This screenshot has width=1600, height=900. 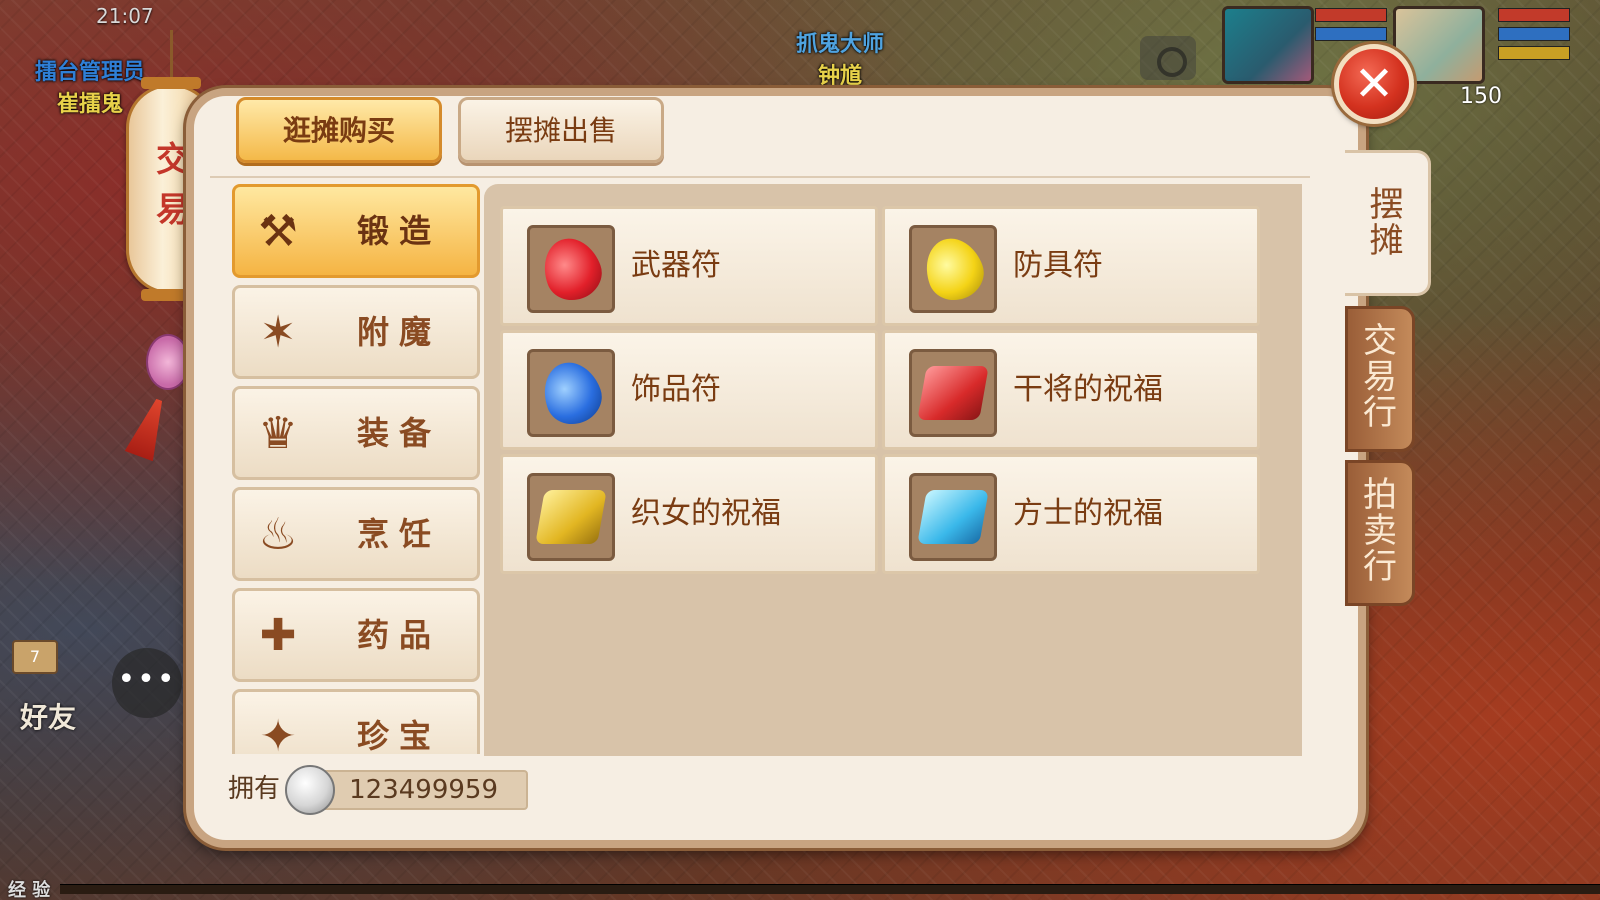 What do you see at coordinates (278, 635) in the screenshot?
I see `medicine-bottle-icon: ✚` at bounding box center [278, 635].